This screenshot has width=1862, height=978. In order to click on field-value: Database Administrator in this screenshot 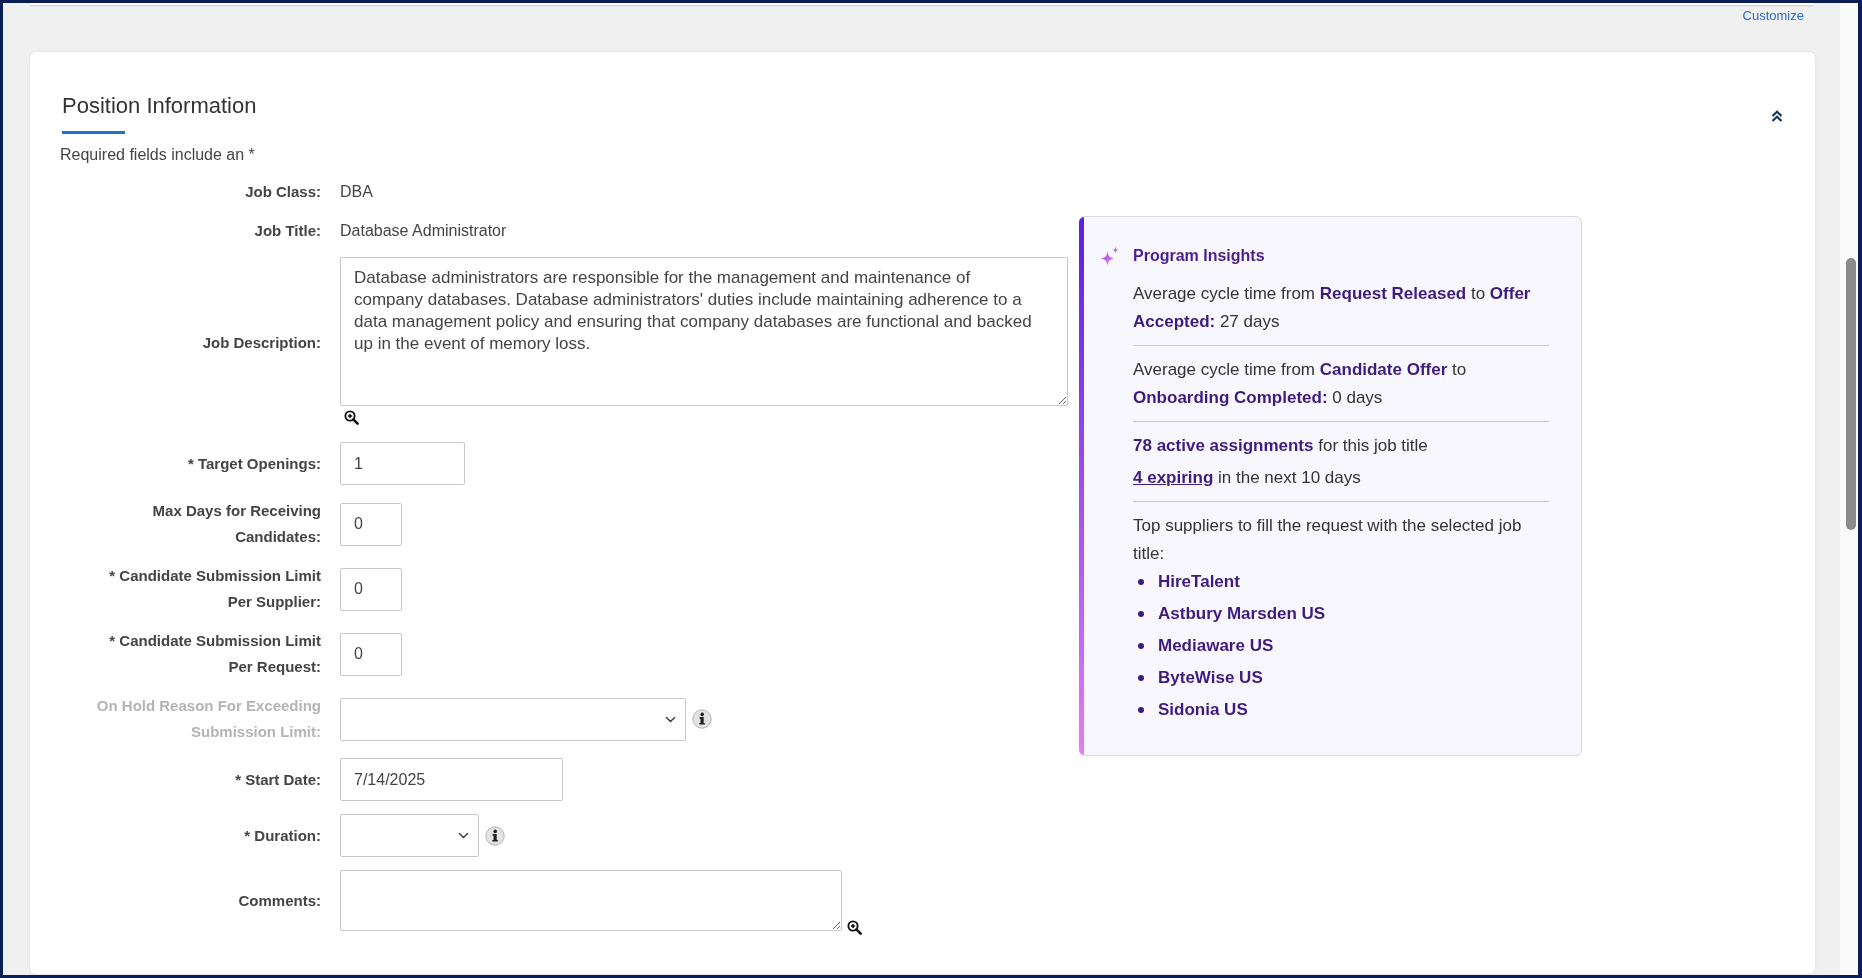, I will do `click(423, 231)`.